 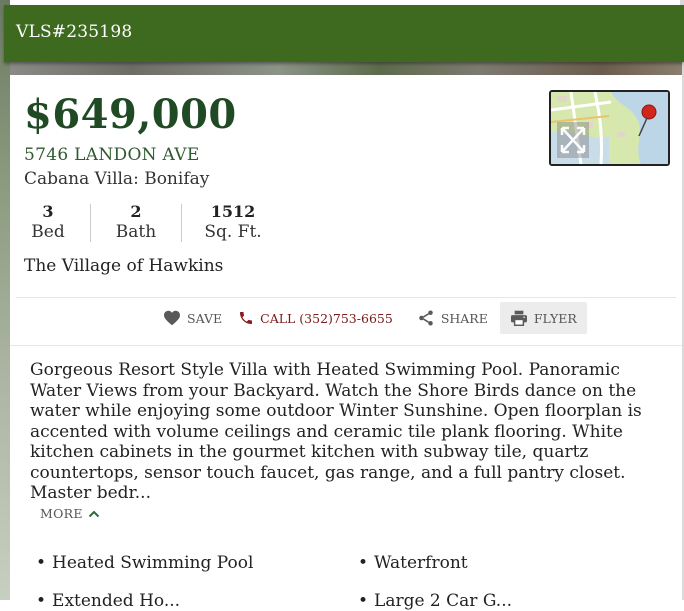 I want to click on share-button: SHARE, so click(x=452, y=318).